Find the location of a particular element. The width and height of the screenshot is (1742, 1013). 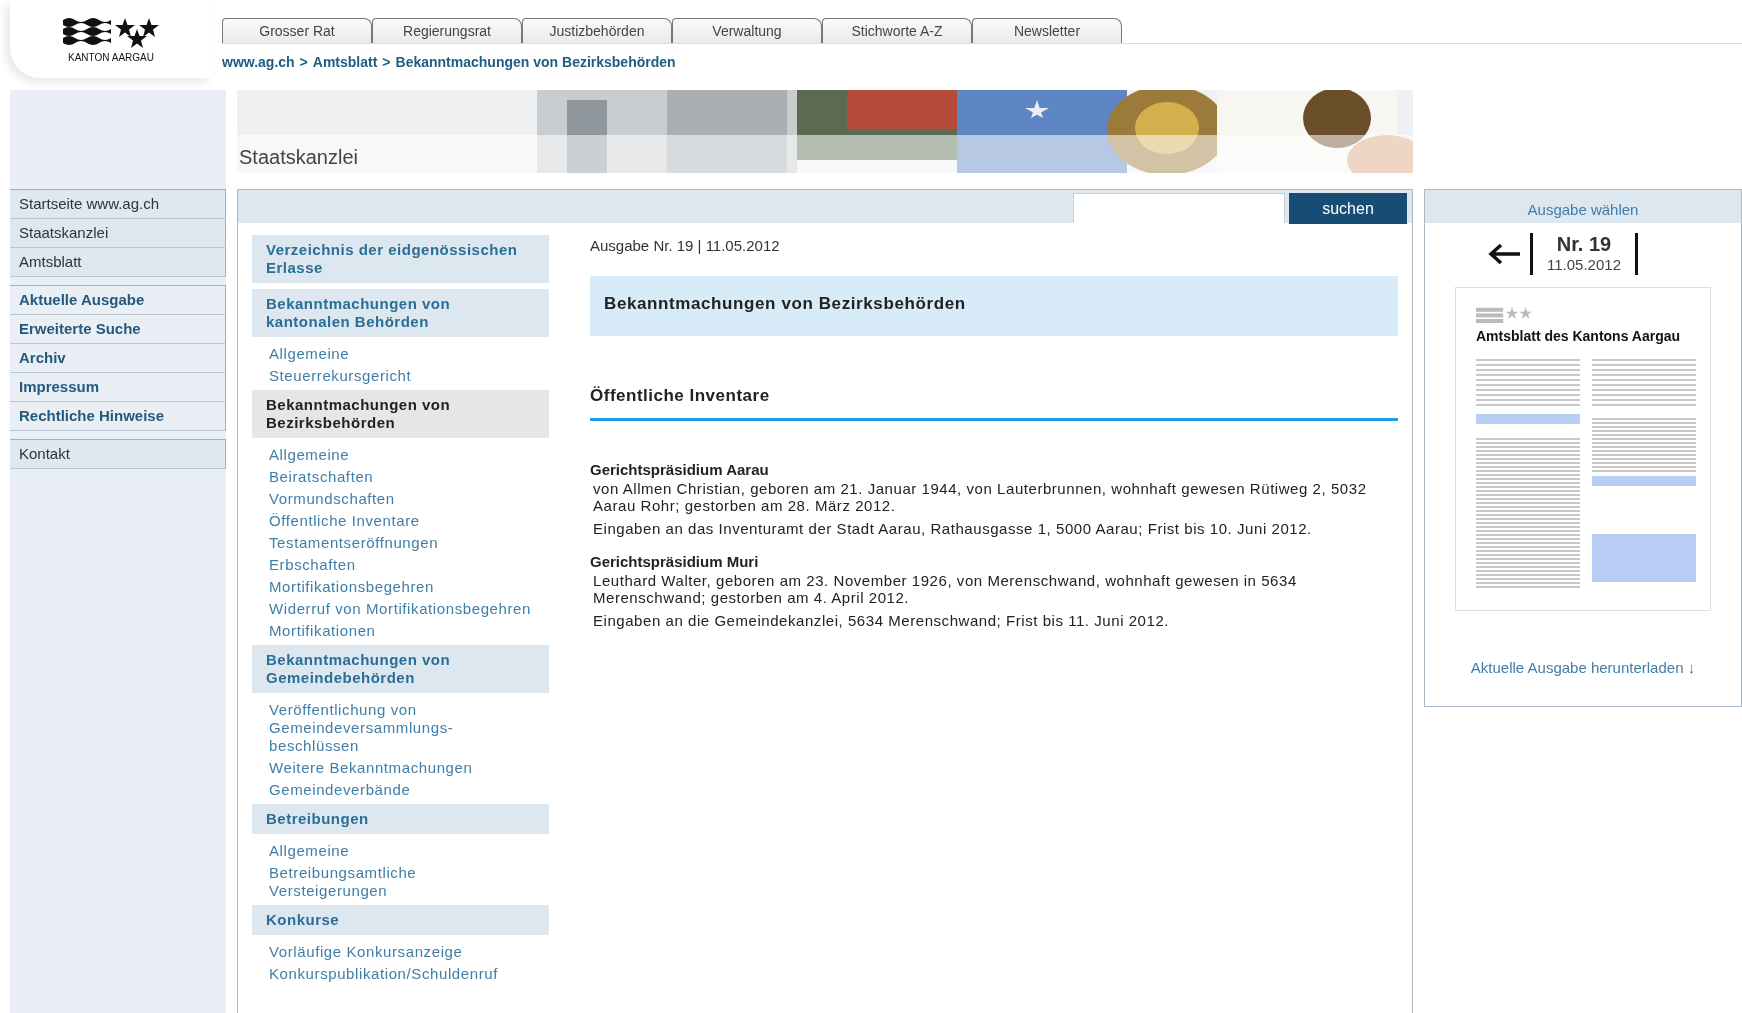

notice-text: Leuthard Walter, geboren am 23. November 1926, von Merenschwand, wohnhaft gewesen in 5634 Merenschwand; gestorben am 4. April 2012. is located at coordinates (945, 589).